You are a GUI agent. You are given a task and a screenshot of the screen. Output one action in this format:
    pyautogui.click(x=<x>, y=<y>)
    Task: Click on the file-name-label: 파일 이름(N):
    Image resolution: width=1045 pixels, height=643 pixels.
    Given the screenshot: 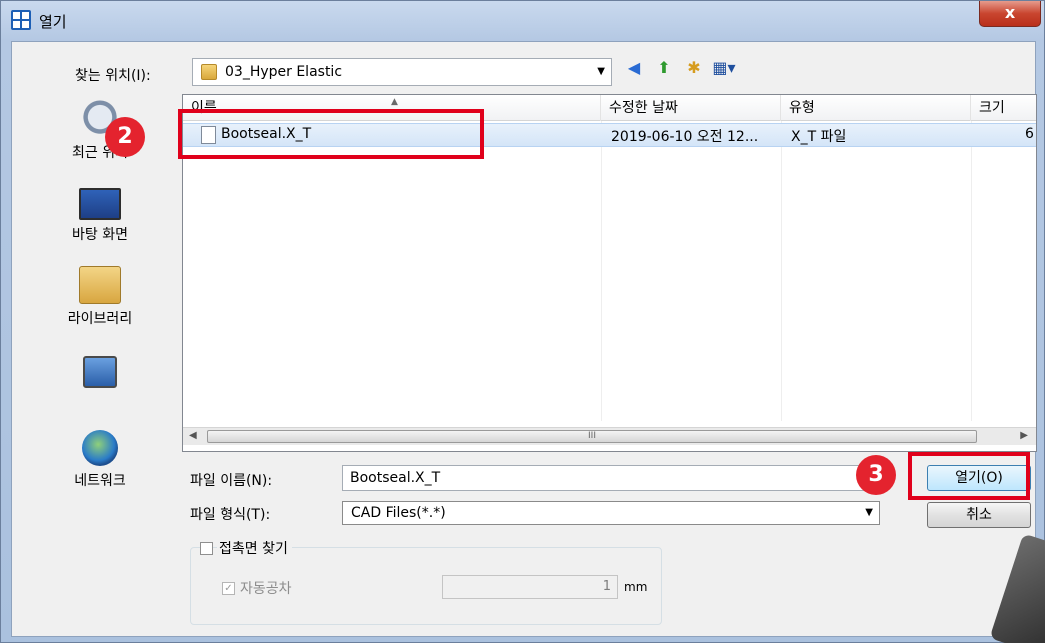 What is the action you would take?
    pyautogui.click(x=231, y=481)
    